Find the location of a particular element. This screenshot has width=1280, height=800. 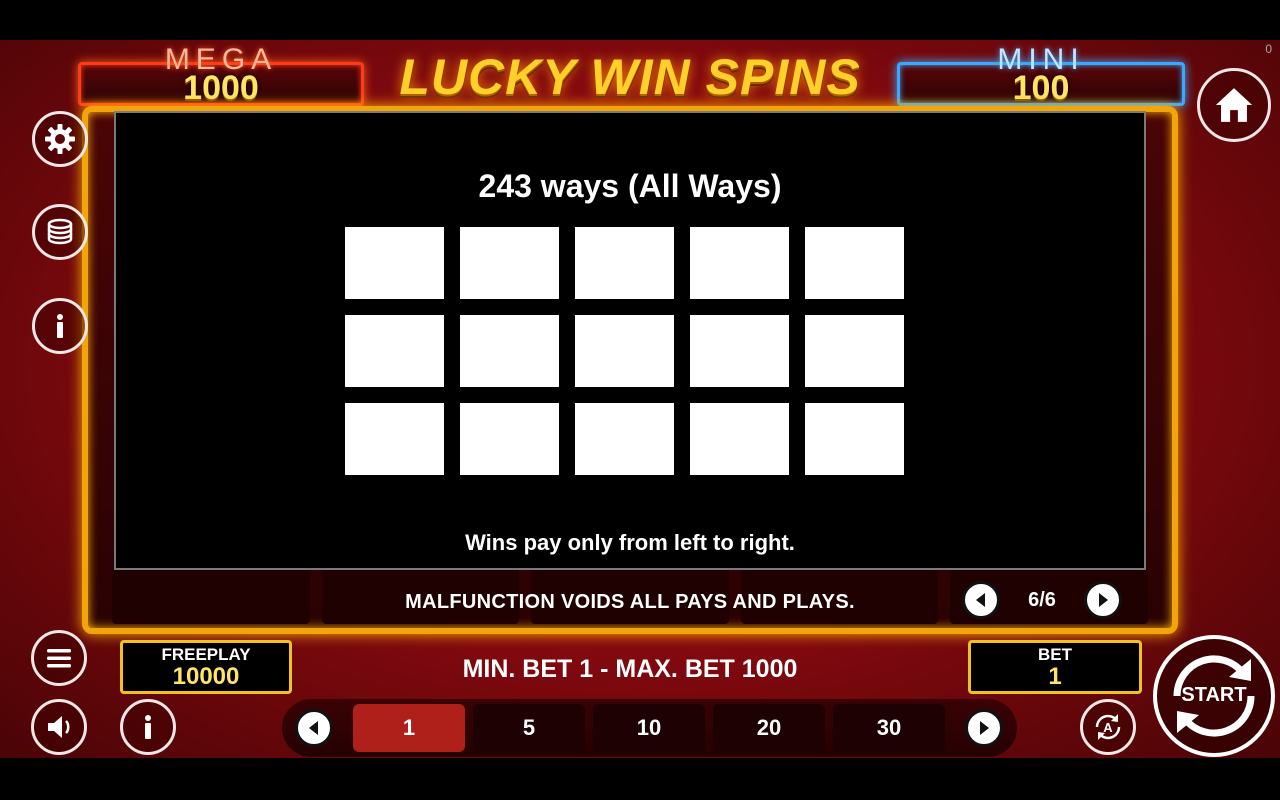

wins-note: Wins pay only from left to right. is located at coordinates (630, 542).